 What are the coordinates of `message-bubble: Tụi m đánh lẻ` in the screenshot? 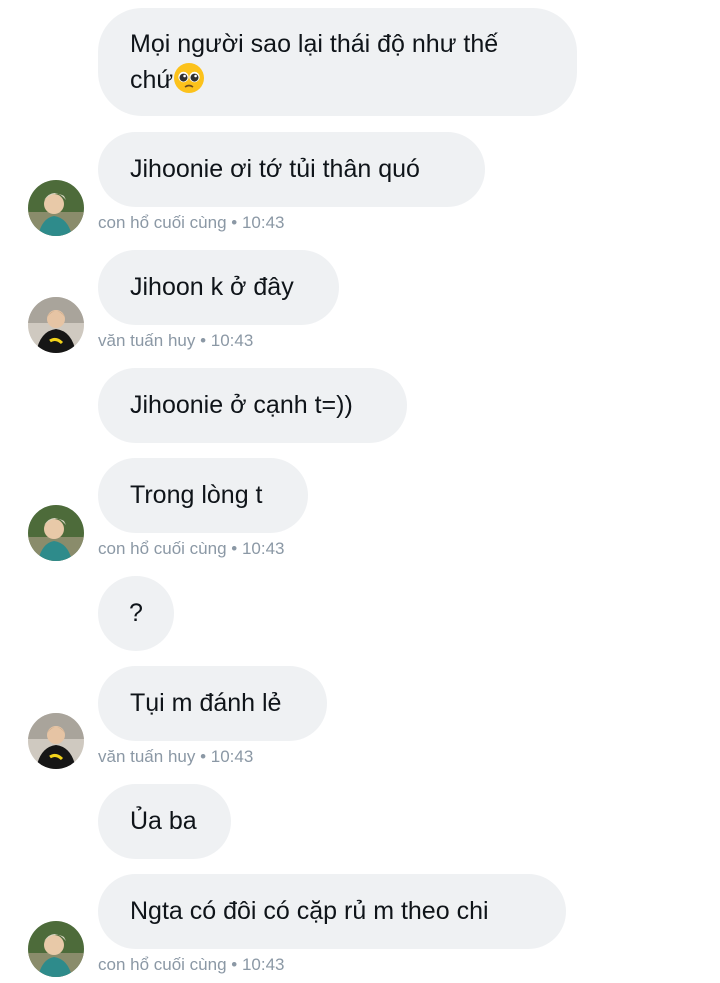 It's located at (212, 703).